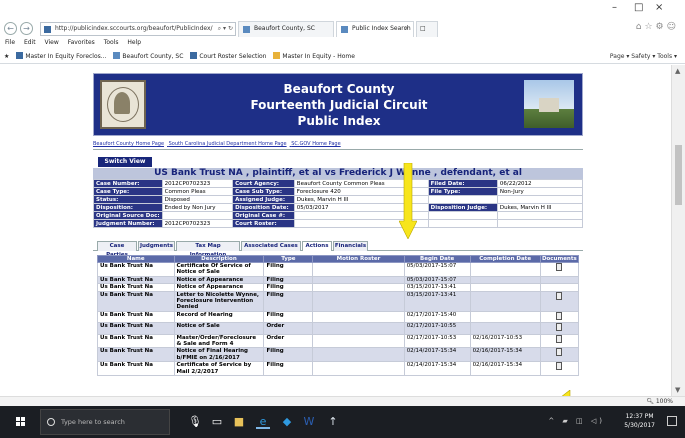 The width and height of the screenshot is (685, 438). I want to click on close-tab-icon: ×, so click(406, 29).